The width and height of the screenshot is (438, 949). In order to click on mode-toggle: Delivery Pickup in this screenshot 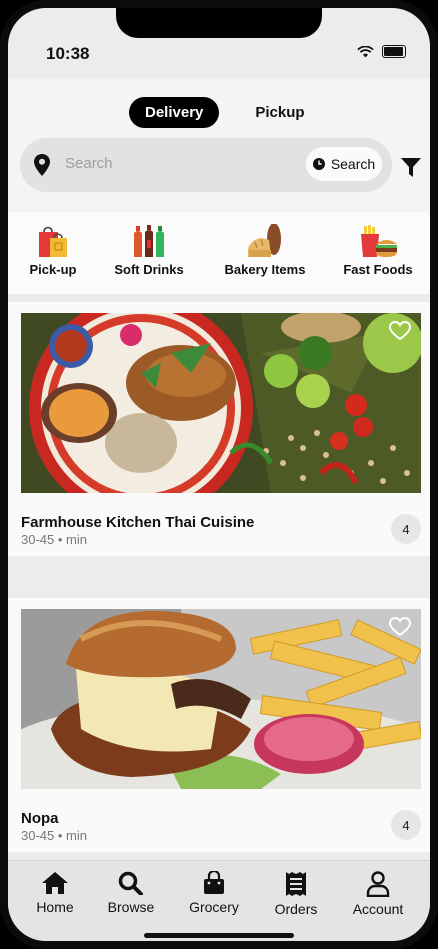, I will do `click(225, 112)`.